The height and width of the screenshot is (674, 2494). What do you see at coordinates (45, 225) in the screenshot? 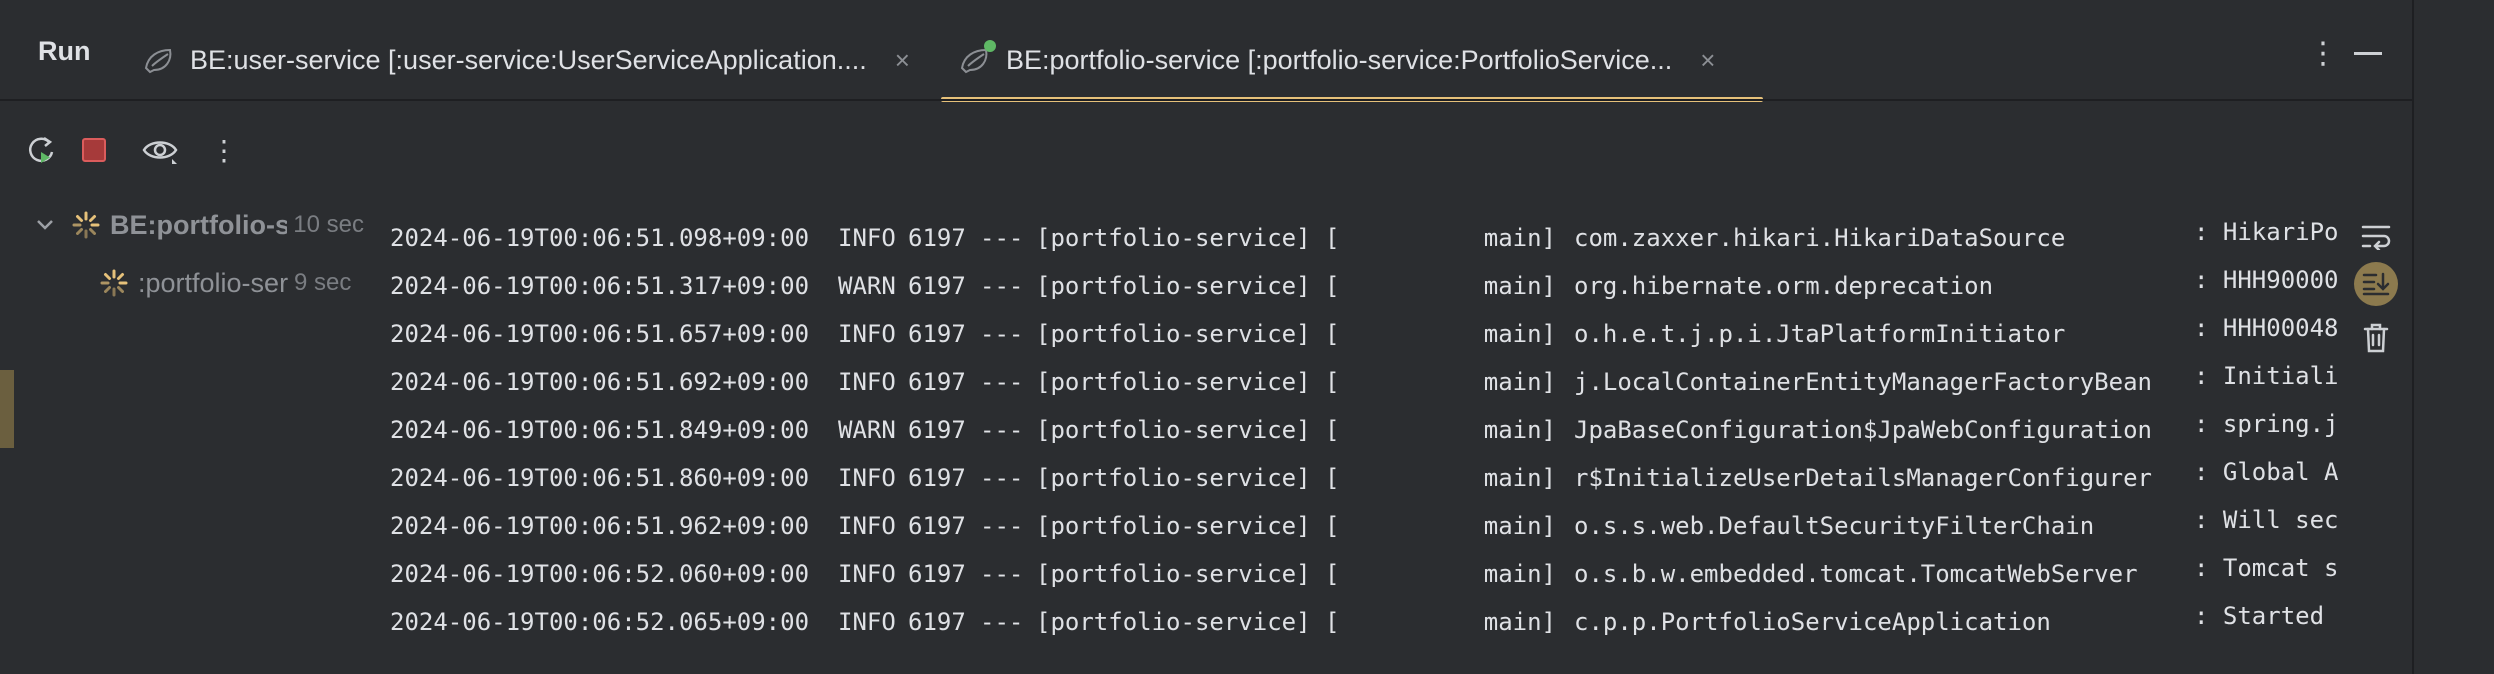
I see `chevron-down-icon` at bounding box center [45, 225].